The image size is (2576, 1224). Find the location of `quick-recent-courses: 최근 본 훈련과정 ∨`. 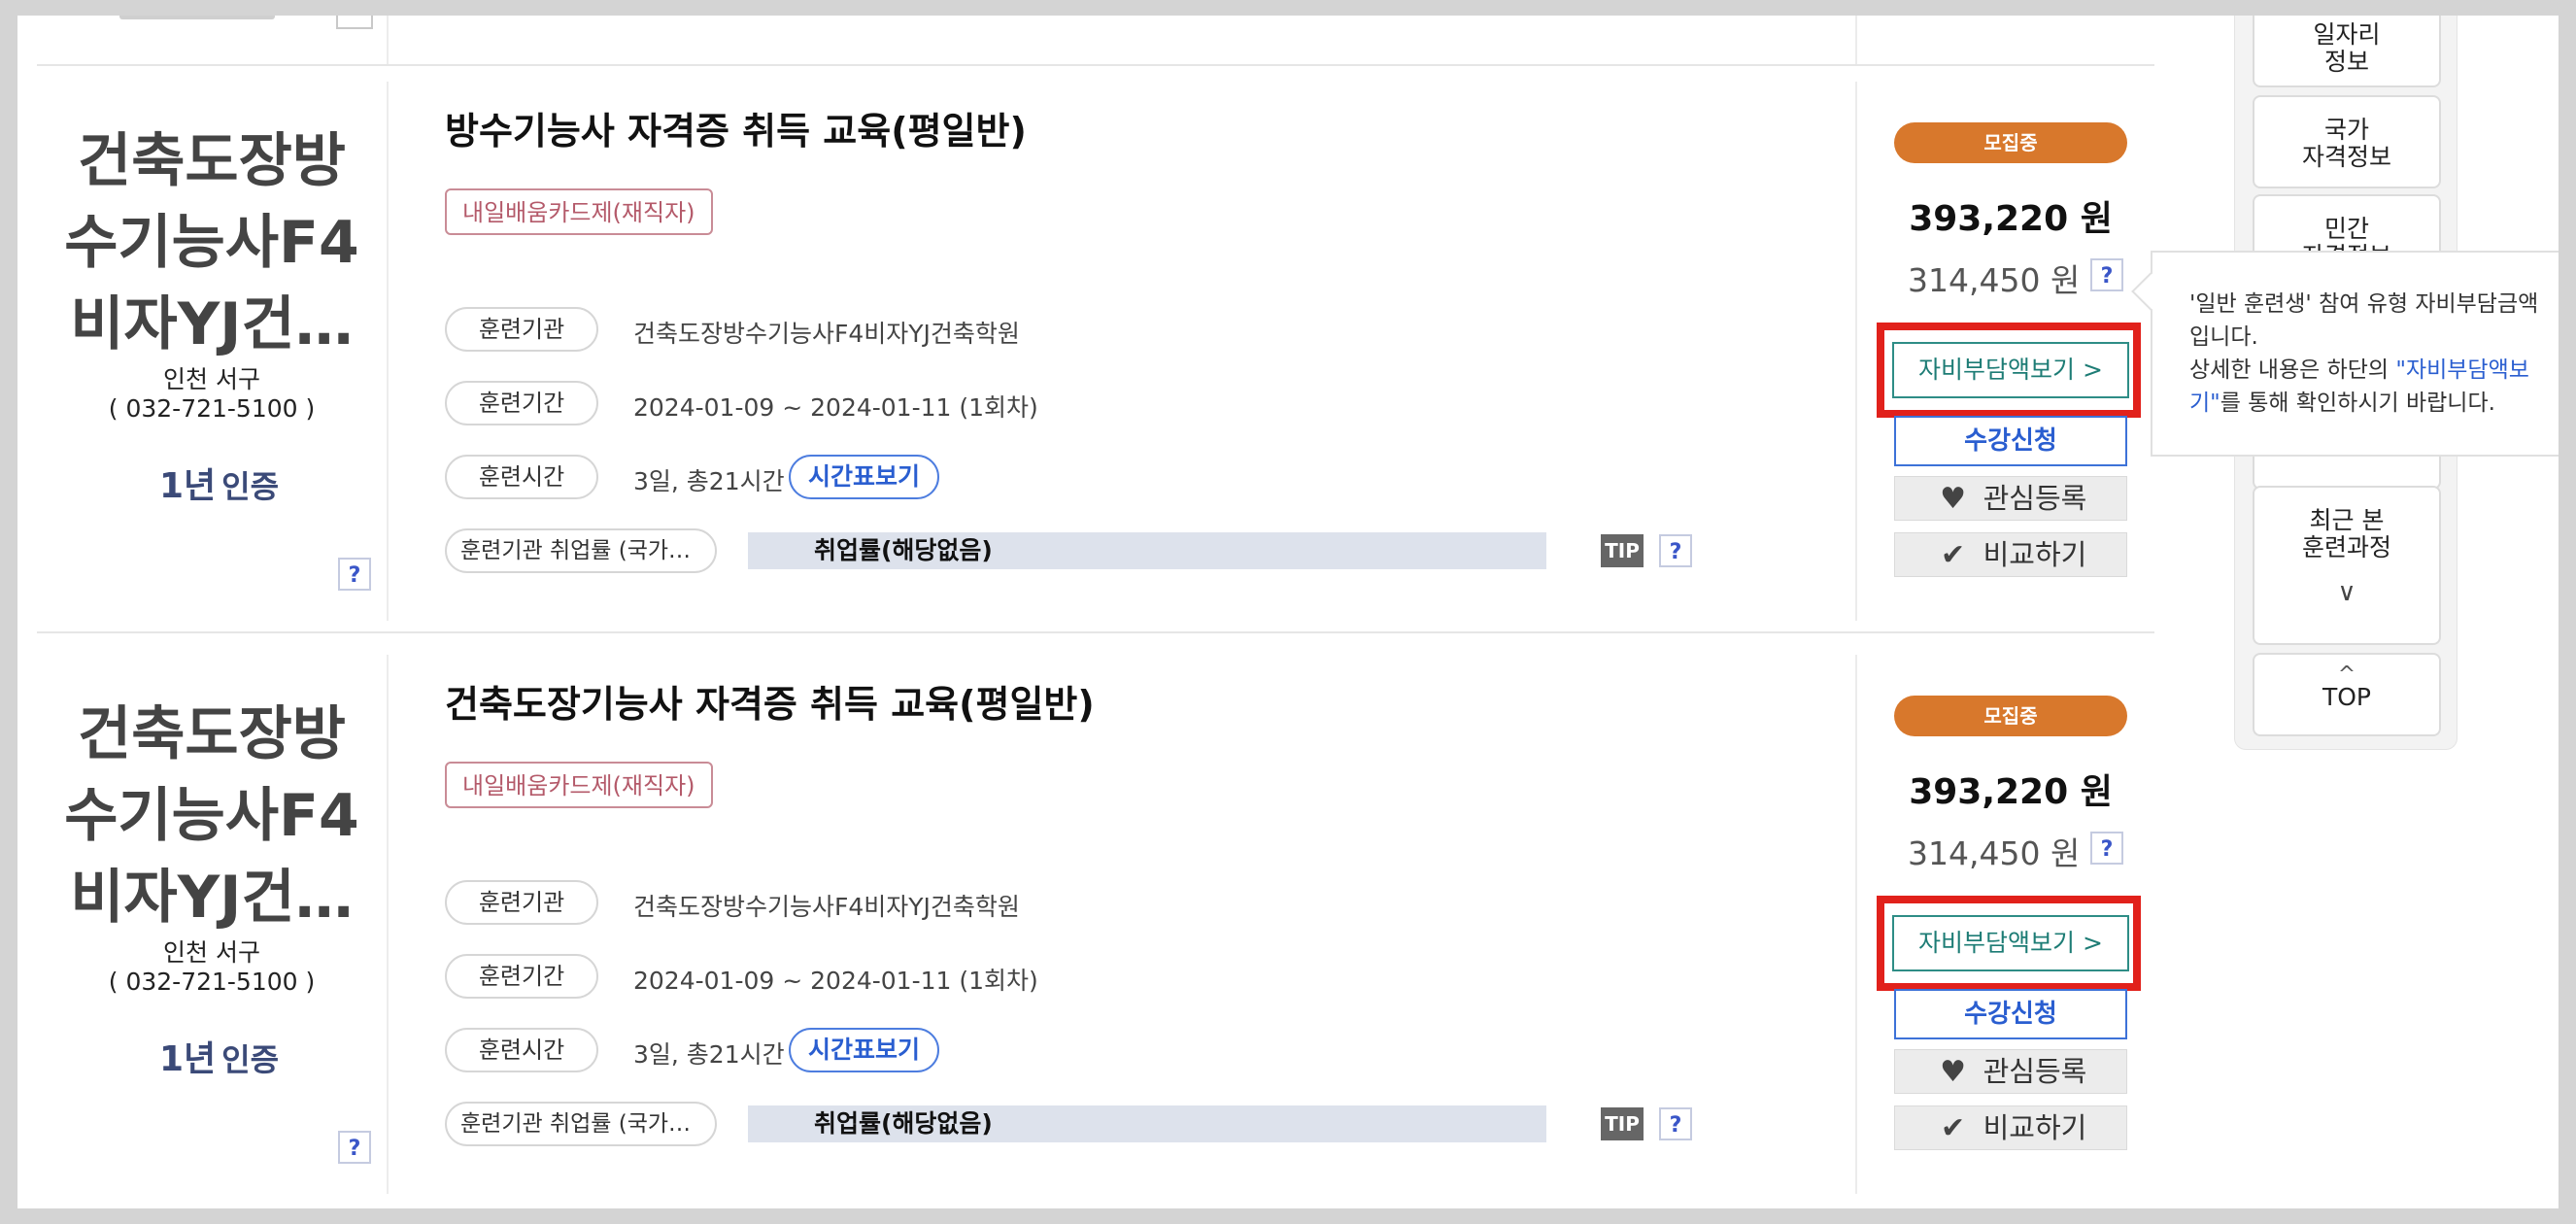

quick-recent-courses: 최근 본 훈련과정 ∨ is located at coordinates (2347, 565).